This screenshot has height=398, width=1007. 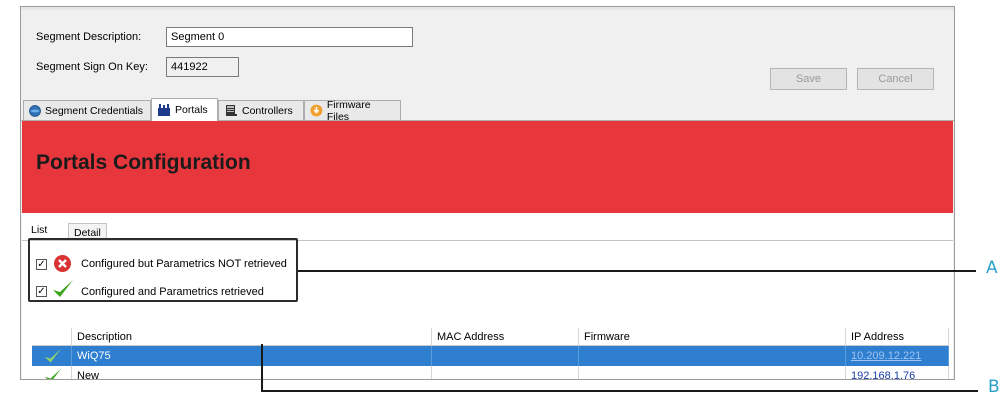 What do you see at coordinates (994, 387) in the screenshot?
I see `callout-b-label: B` at bounding box center [994, 387].